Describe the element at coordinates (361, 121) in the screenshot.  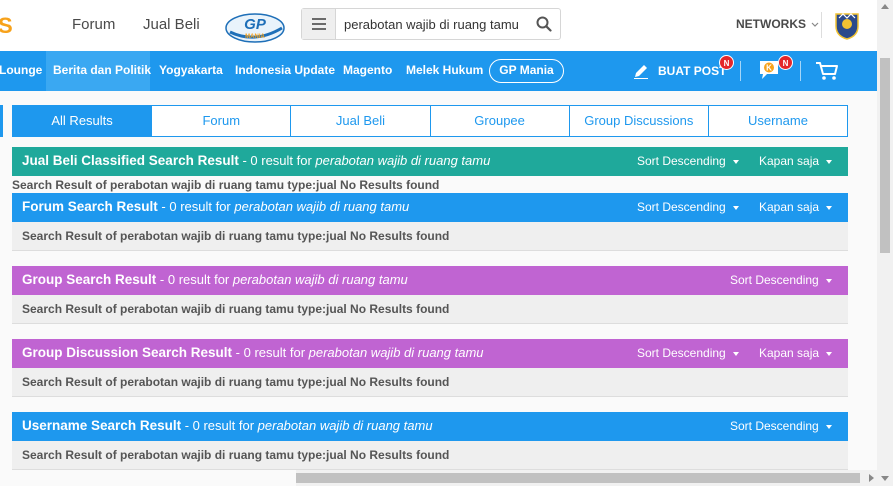
I see `tab-jual-beli: Jual Beli` at that location.